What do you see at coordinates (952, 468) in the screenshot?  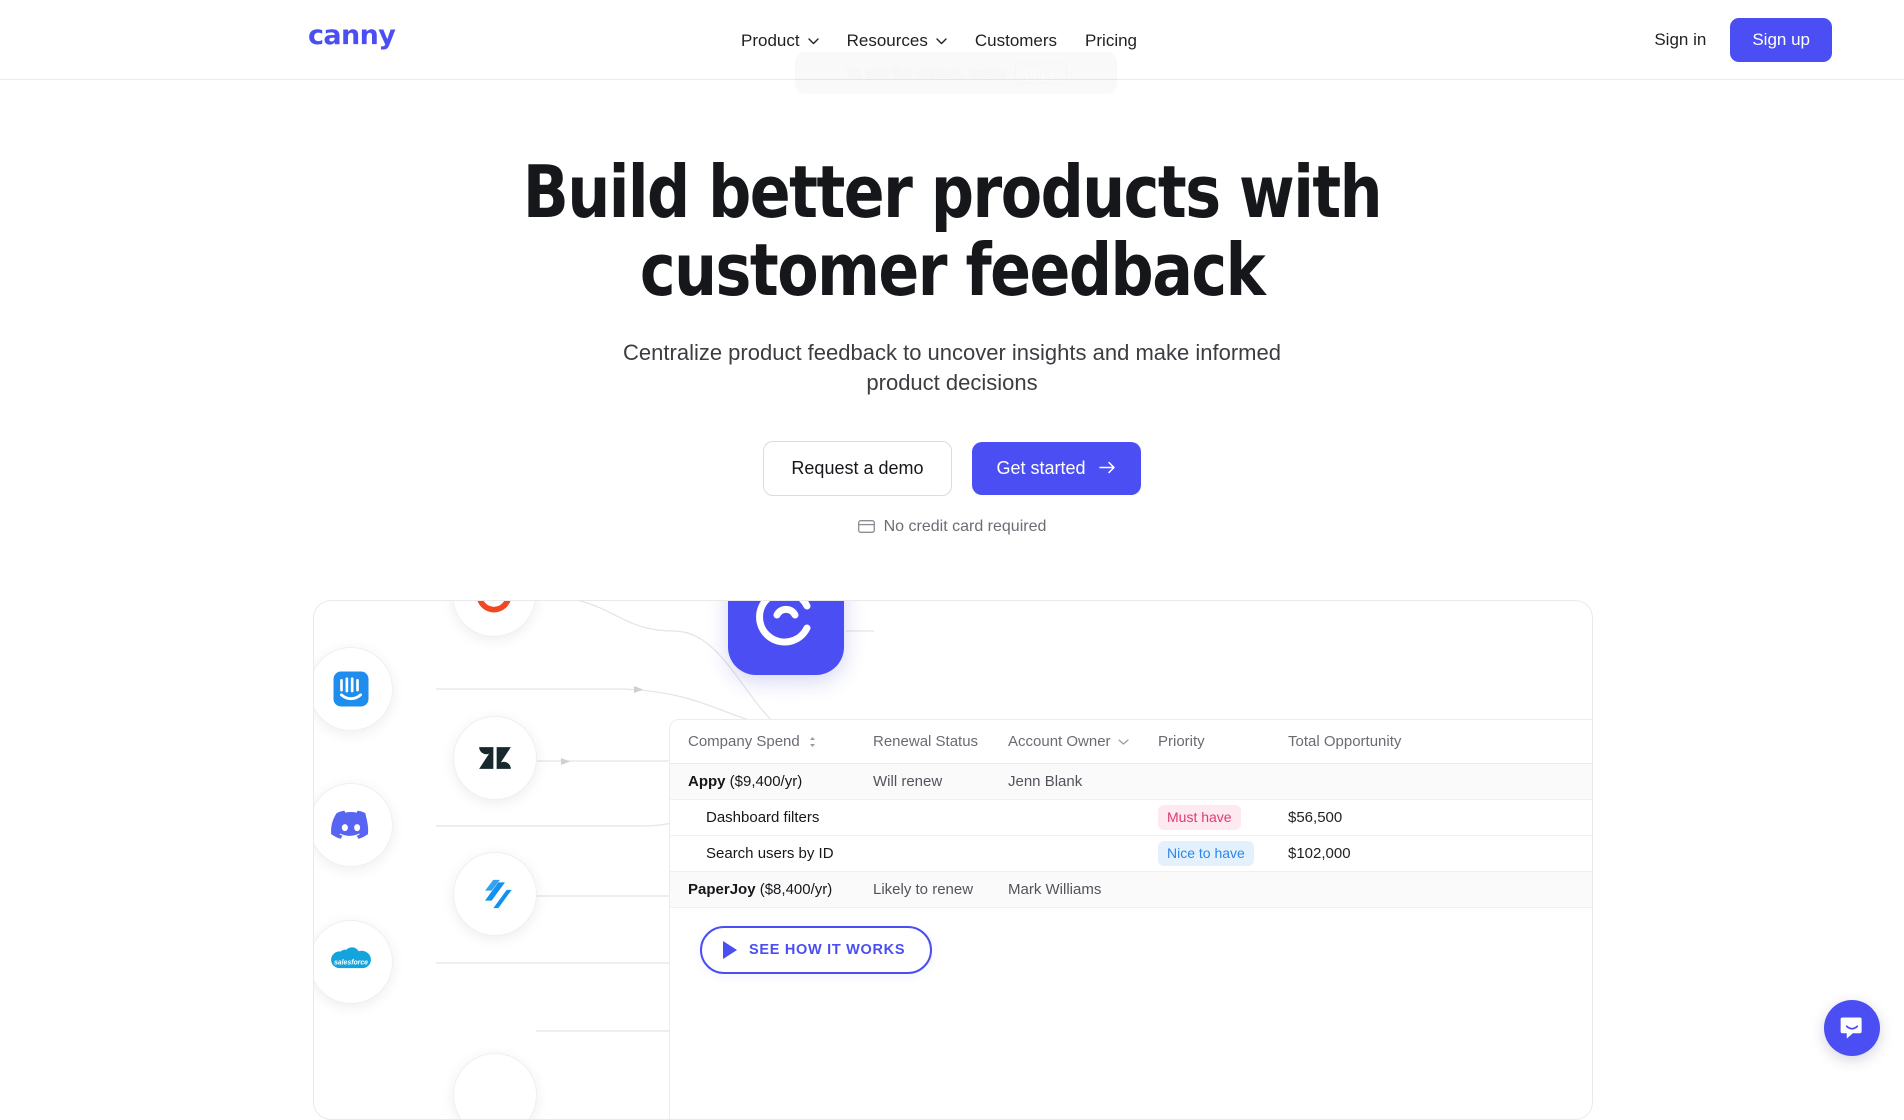 I see `hero-cta-group: Request a demo Get started` at bounding box center [952, 468].